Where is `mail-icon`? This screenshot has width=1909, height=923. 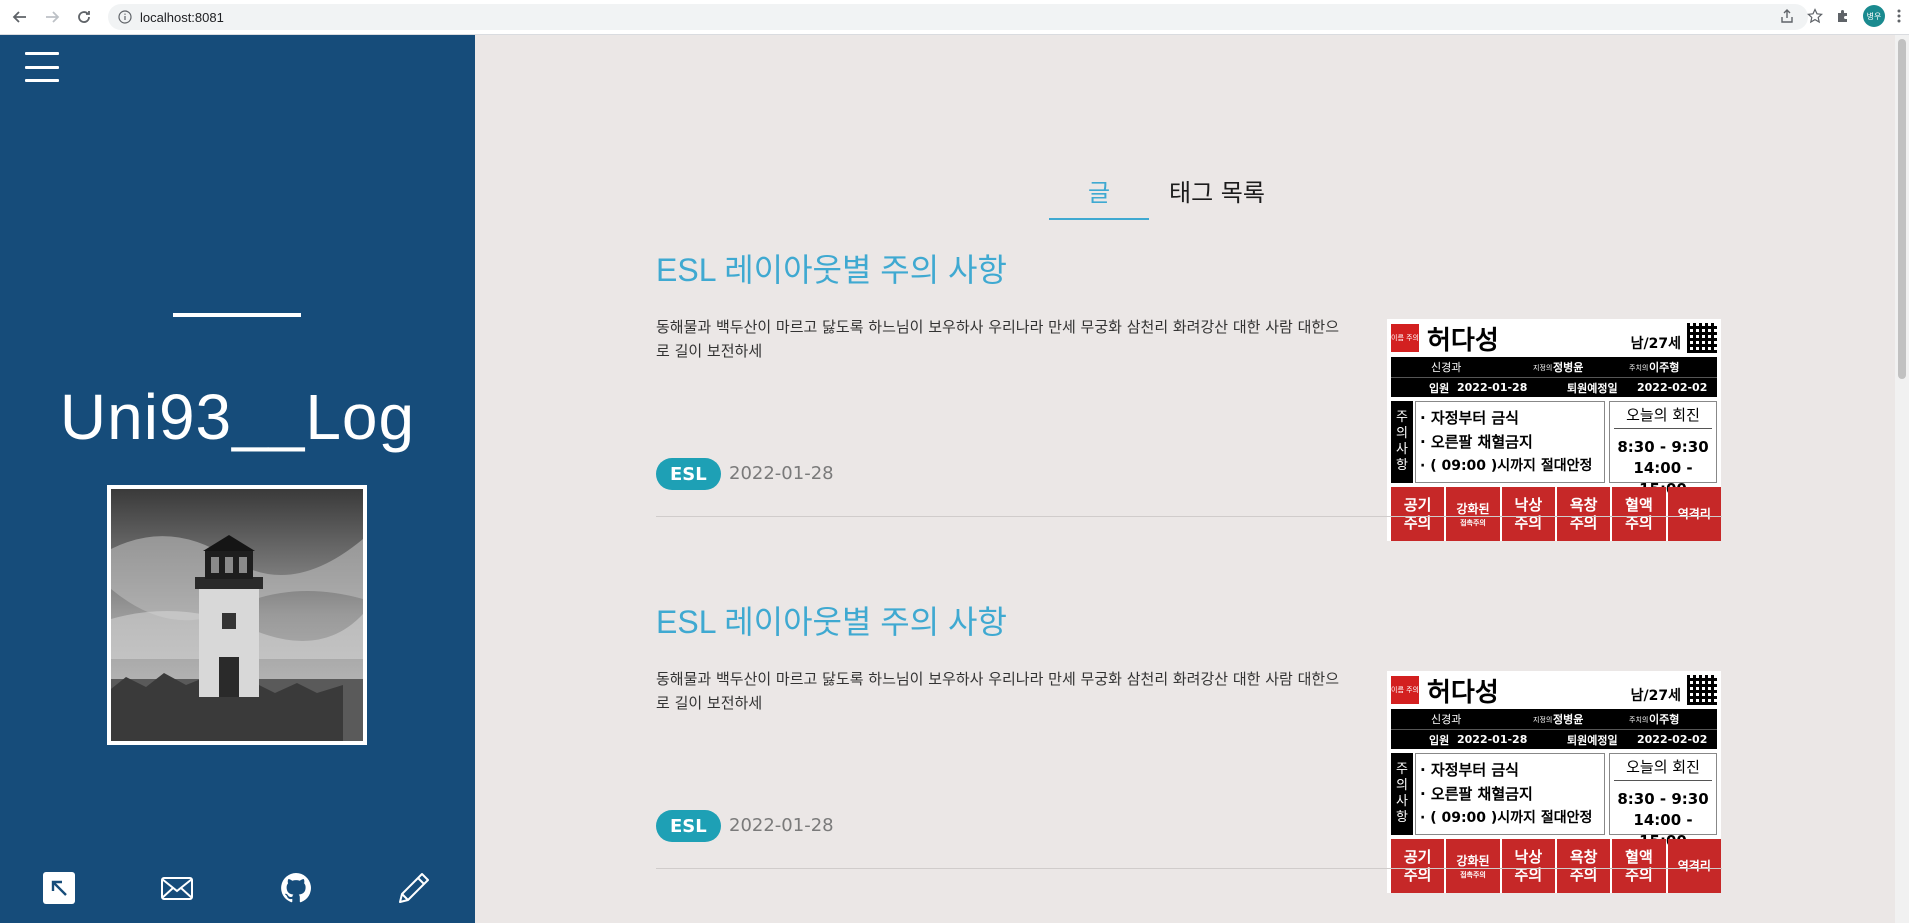
mail-icon is located at coordinates (177, 888).